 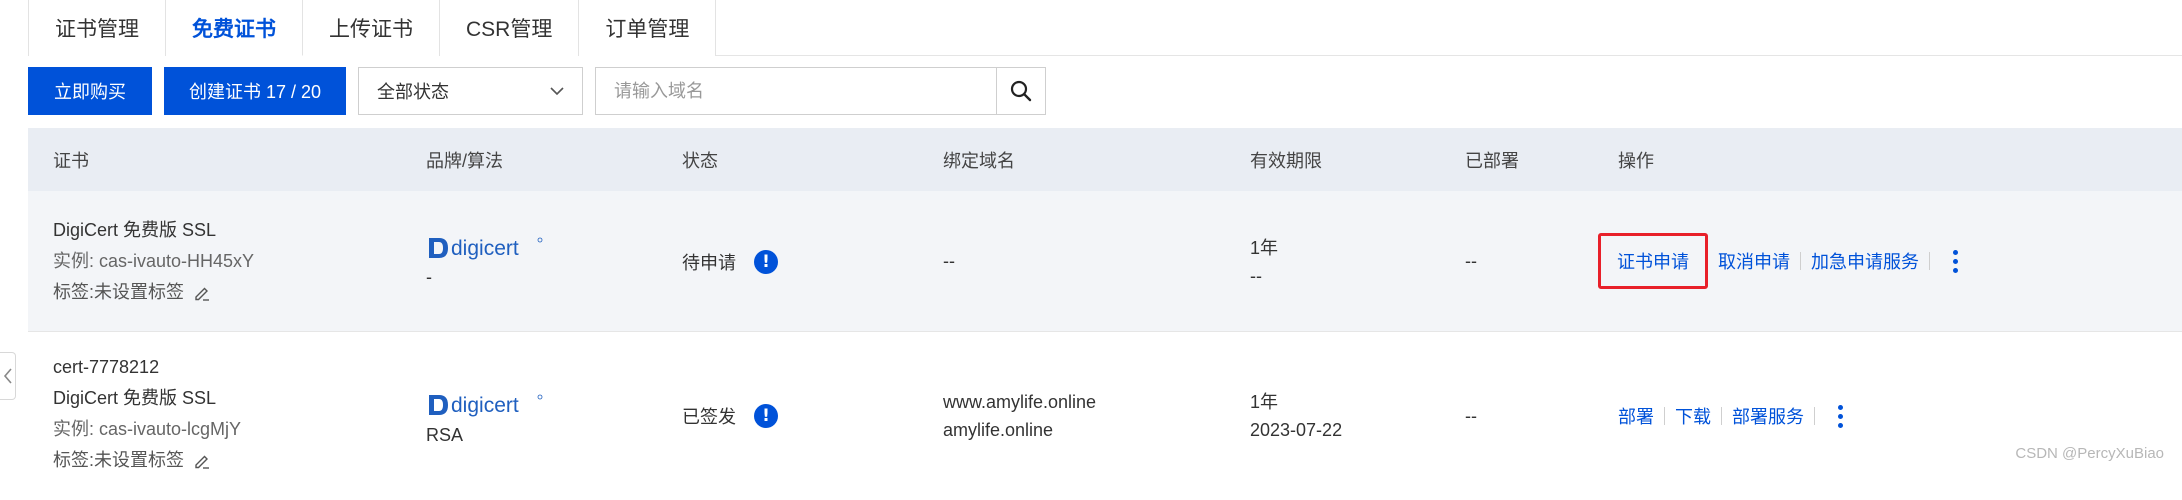 I want to click on tab-free-cert: 免费证书, so click(x=234, y=28).